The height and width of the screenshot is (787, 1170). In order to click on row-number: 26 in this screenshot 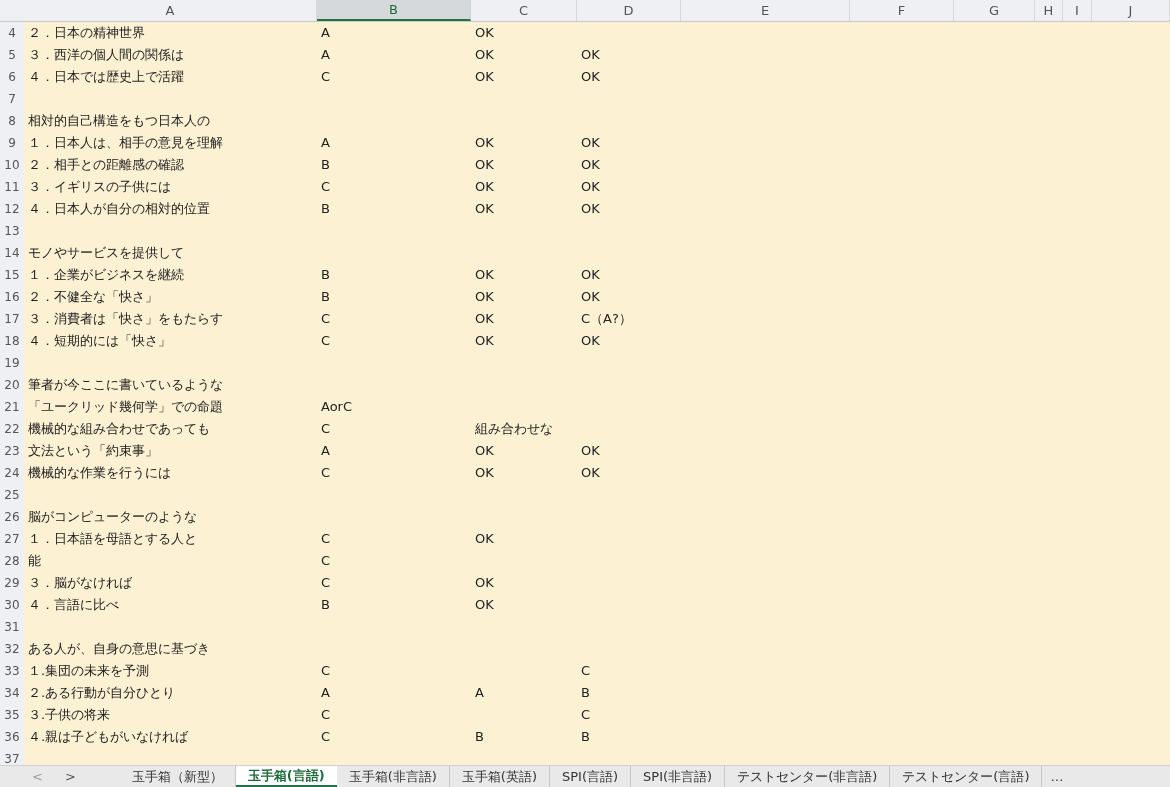, I will do `click(12, 517)`.